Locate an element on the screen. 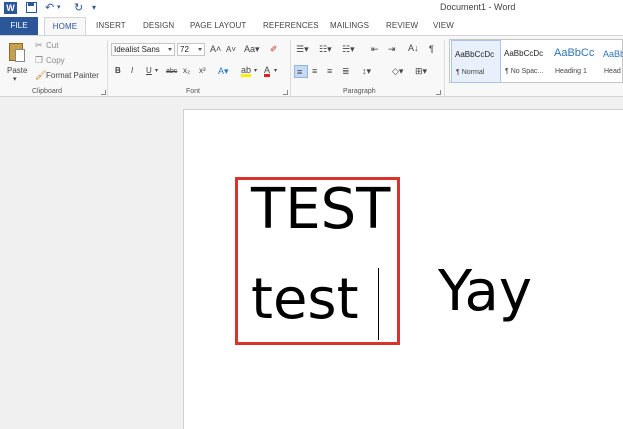 The width and height of the screenshot is (623, 429). clipboard-group-label: Clipboard is located at coordinates (47, 91).